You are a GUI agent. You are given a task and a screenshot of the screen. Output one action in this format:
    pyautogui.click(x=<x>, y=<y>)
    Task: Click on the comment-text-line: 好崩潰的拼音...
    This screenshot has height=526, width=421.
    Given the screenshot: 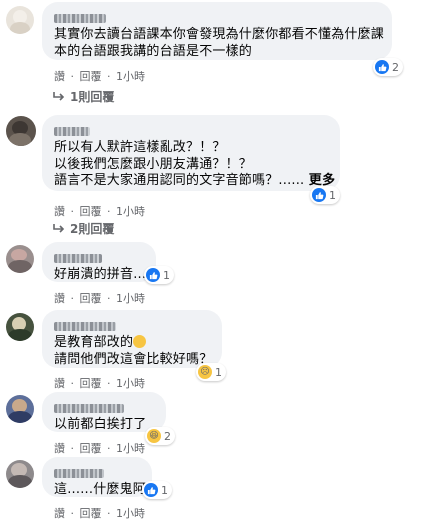 What is the action you would take?
    pyautogui.click(x=100, y=274)
    